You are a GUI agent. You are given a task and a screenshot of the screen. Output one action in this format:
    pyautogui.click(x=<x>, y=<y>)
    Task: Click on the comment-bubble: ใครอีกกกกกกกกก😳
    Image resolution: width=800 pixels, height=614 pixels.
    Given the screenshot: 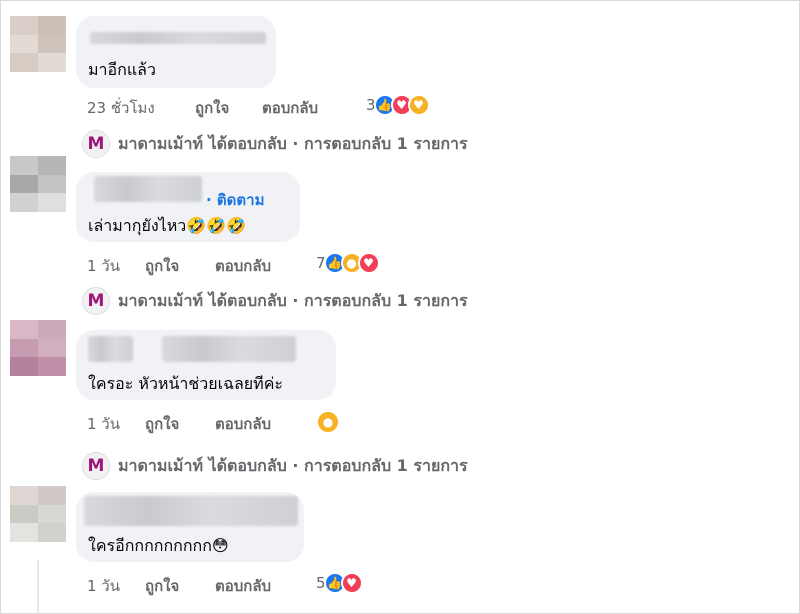 What is the action you would take?
    pyautogui.click(x=190, y=527)
    